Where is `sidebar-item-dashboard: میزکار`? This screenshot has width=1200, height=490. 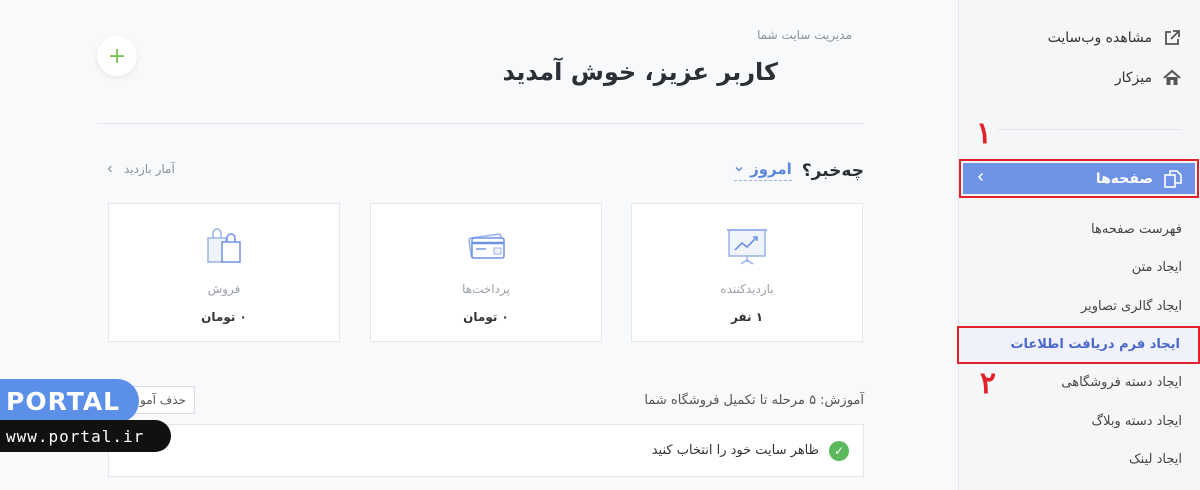 sidebar-item-dashboard: میزکار is located at coordinates (1148, 78).